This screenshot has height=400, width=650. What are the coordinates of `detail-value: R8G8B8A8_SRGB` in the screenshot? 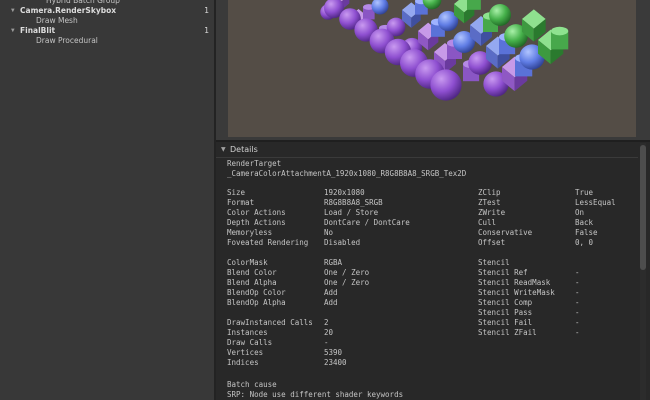 It's located at (353, 202).